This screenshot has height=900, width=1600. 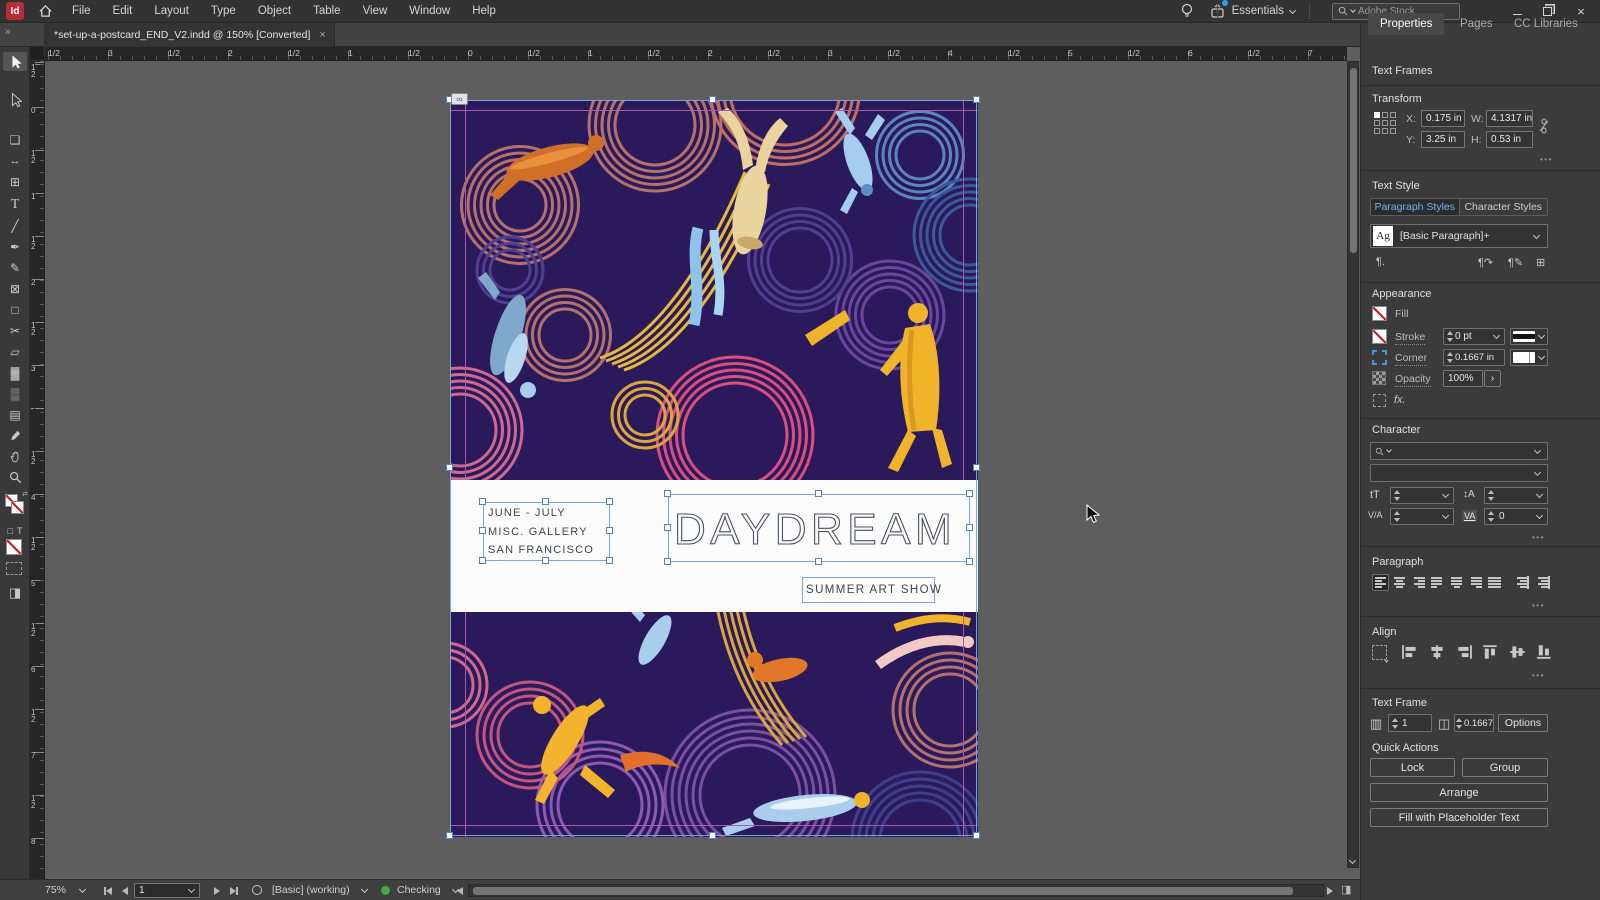 I want to click on tracking-stepper: 0, so click(x=1516, y=516).